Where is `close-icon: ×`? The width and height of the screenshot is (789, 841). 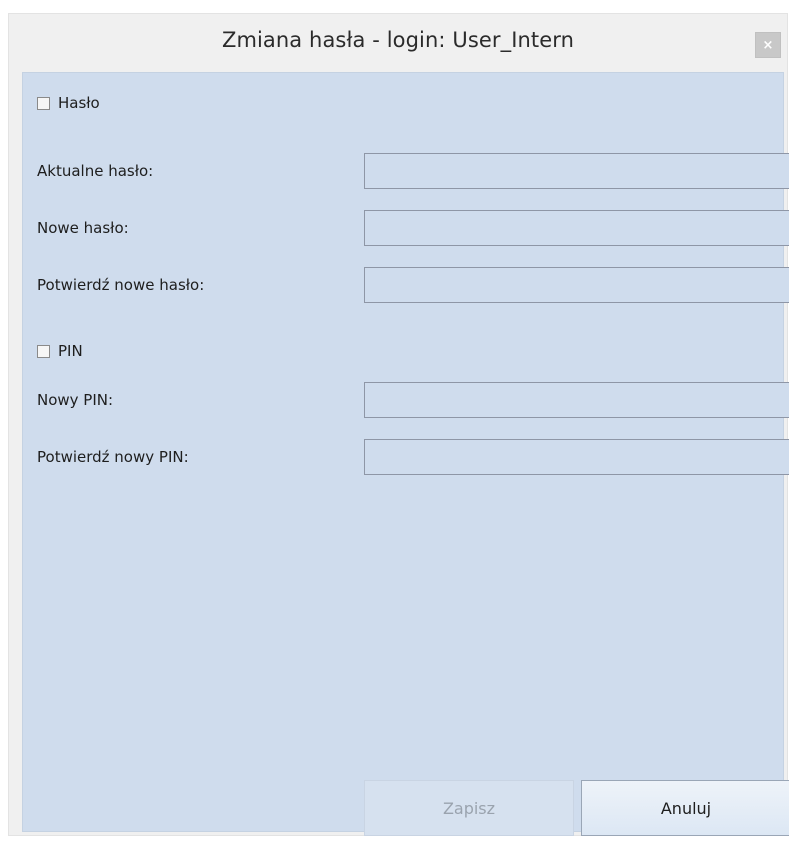
close-icon: × is located at coordinates (768, 45).